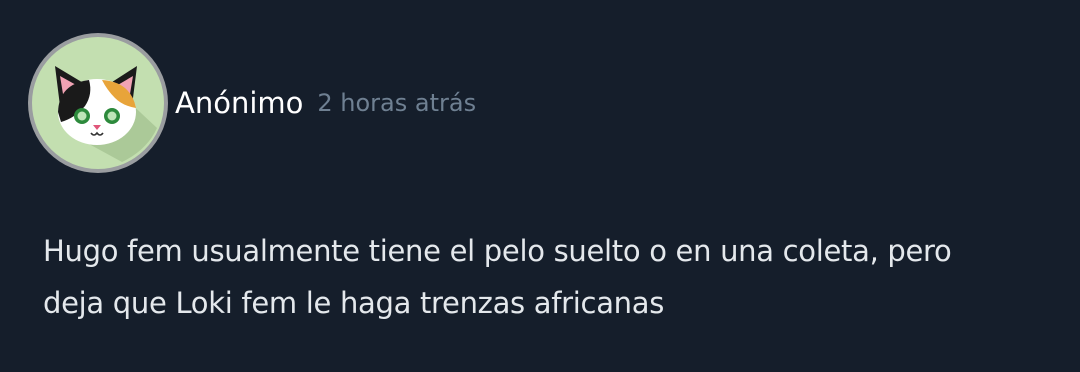 The height and width of the screenshot is (372, 1080). I want to click on post-timestamp: 2 horas atrás, so click(397, 103).